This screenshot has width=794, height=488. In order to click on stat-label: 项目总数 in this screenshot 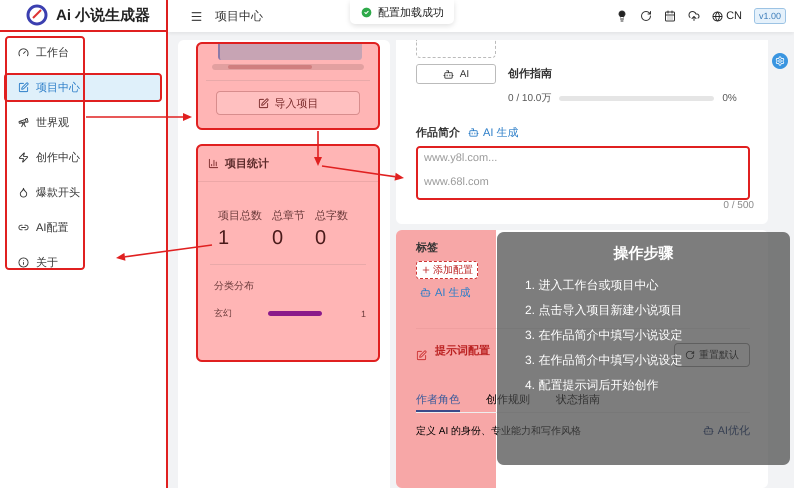, I will do `click(240, 216)`.